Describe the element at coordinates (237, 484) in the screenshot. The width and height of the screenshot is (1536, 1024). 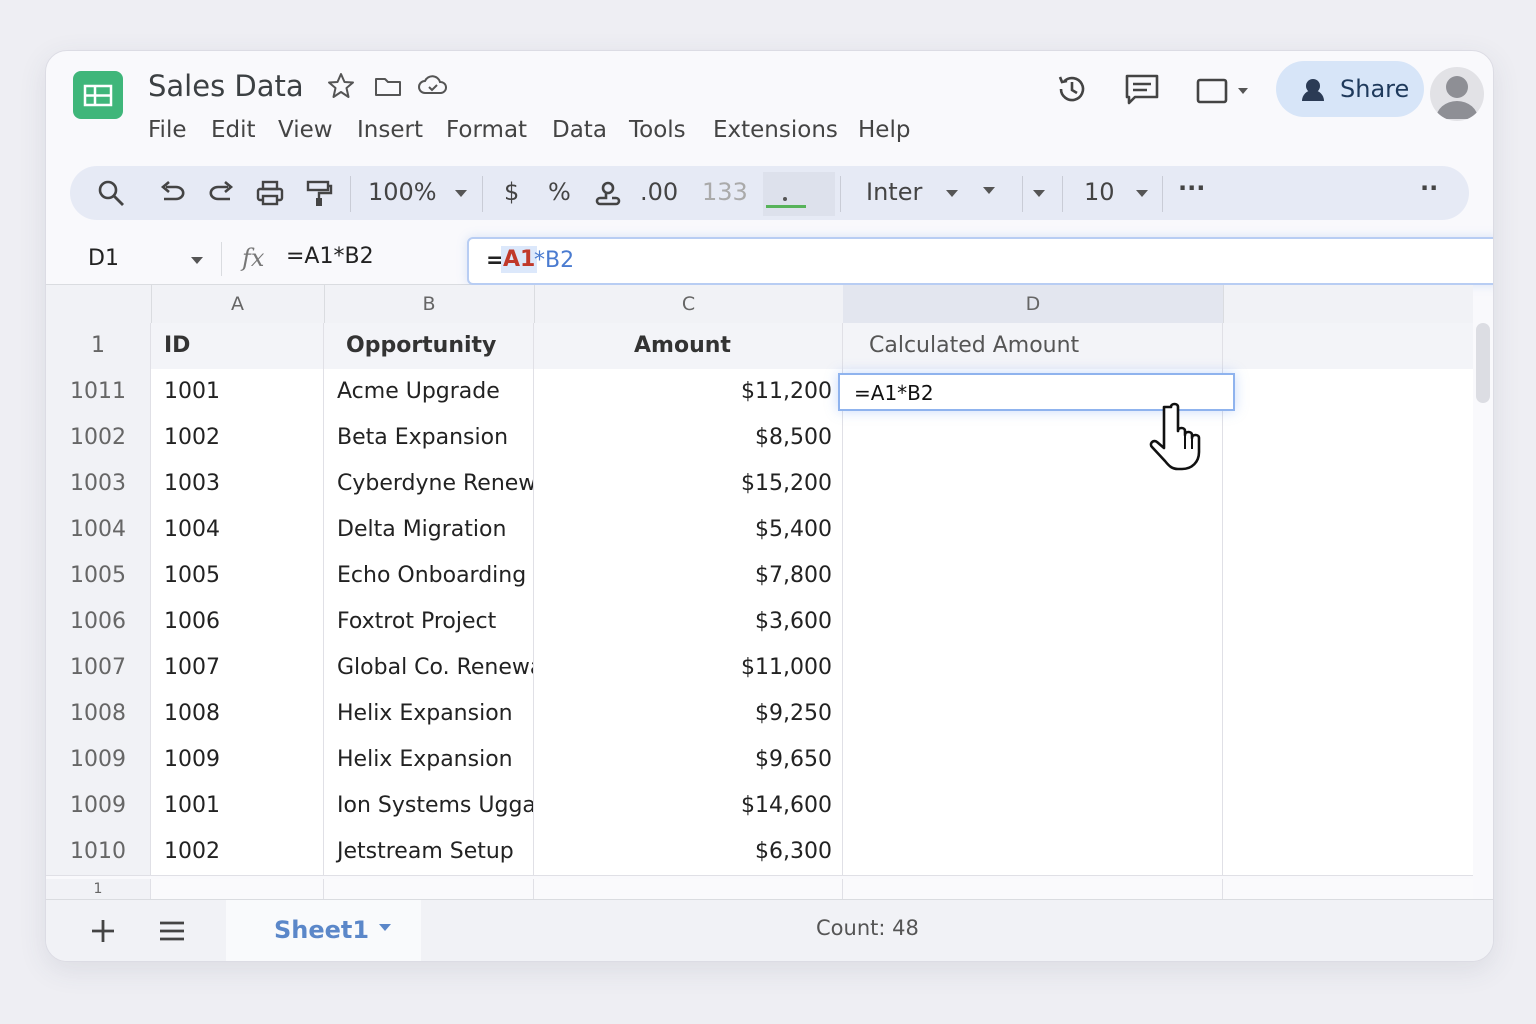
I see `cell-id: 1003` at that location.